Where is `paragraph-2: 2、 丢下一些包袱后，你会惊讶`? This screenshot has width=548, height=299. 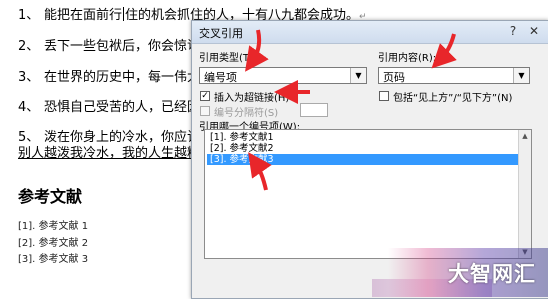
paragraph-2: 2、 丢下一些包袱后，你会惊讶 is located at coordinates (109, 47).